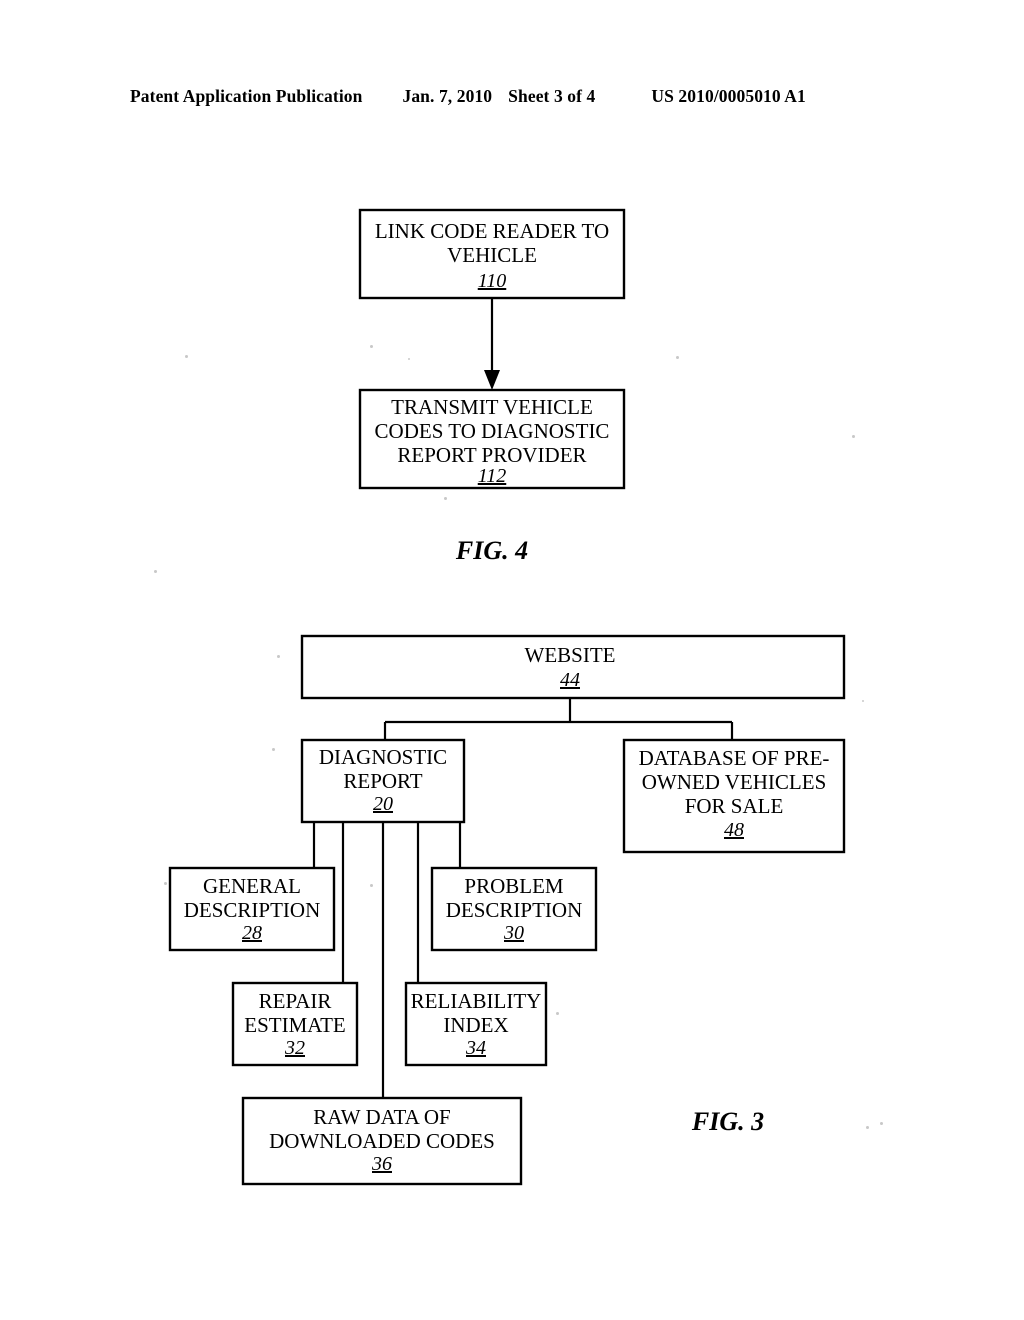 The height and width of the screenshot is (1320, 1024). I want to click on node-28-reference-numeral: 28, so click(252, 933).